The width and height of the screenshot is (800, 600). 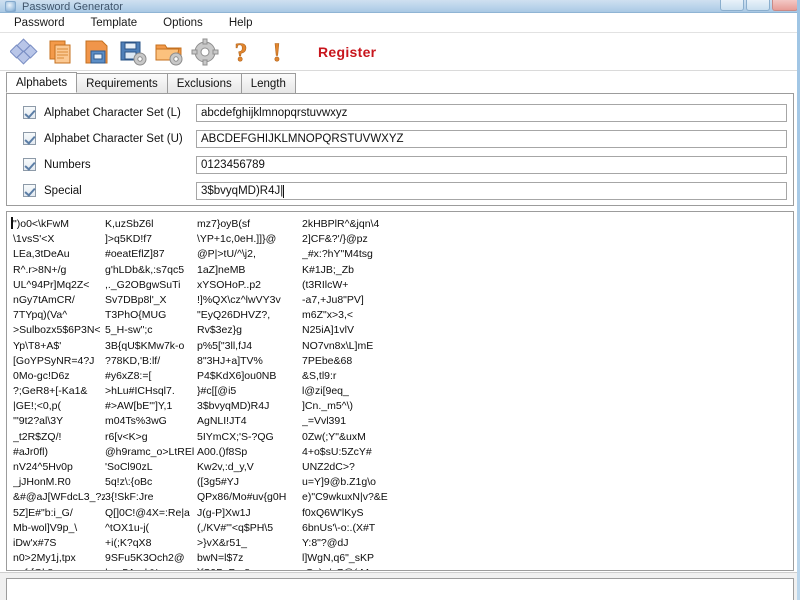 What do you see at coordinates (229, 284) in the screenshot?
I see `password-entry: xYSOHoP..p2` at bounding box center [229, 284].